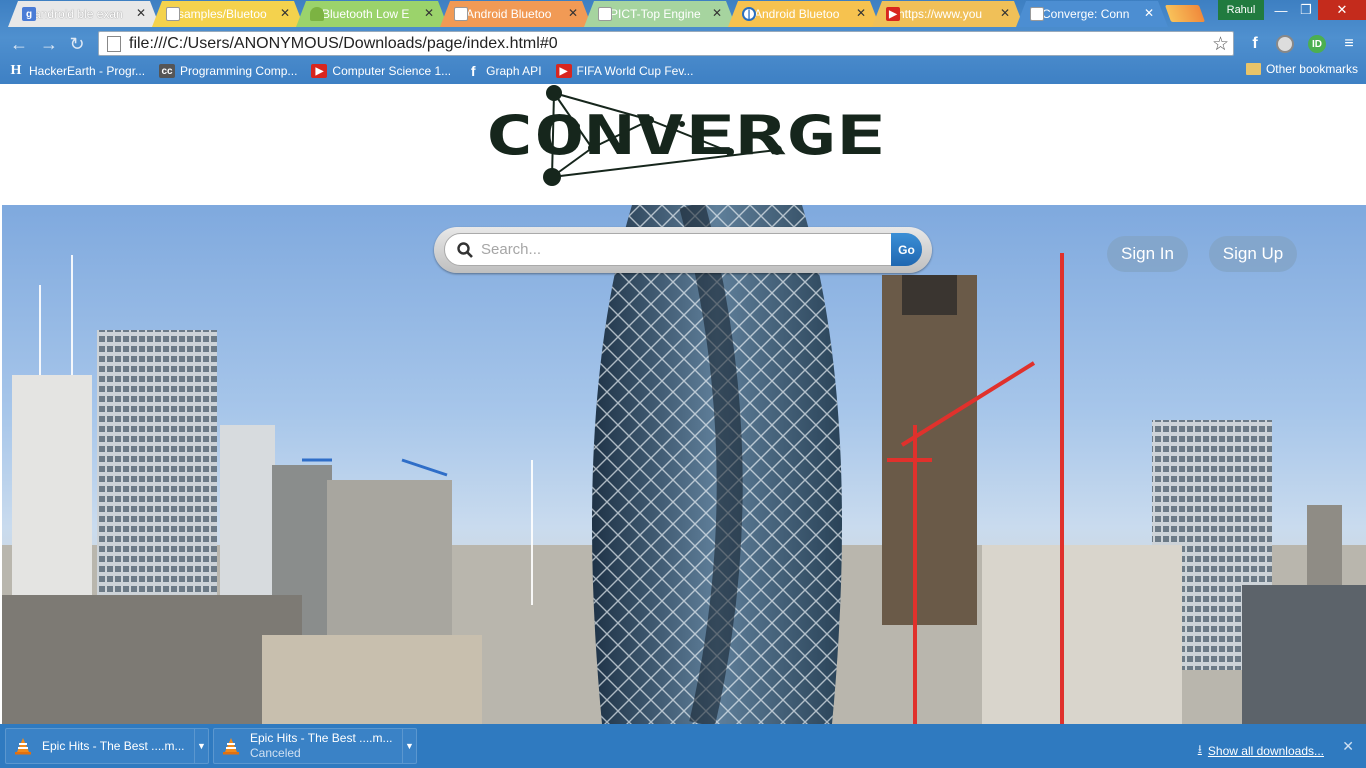 This screenshot has height=768, width=1366. I want to click on download-item: Epic Hits - The Best ....m... ▼, so click(107, 746).